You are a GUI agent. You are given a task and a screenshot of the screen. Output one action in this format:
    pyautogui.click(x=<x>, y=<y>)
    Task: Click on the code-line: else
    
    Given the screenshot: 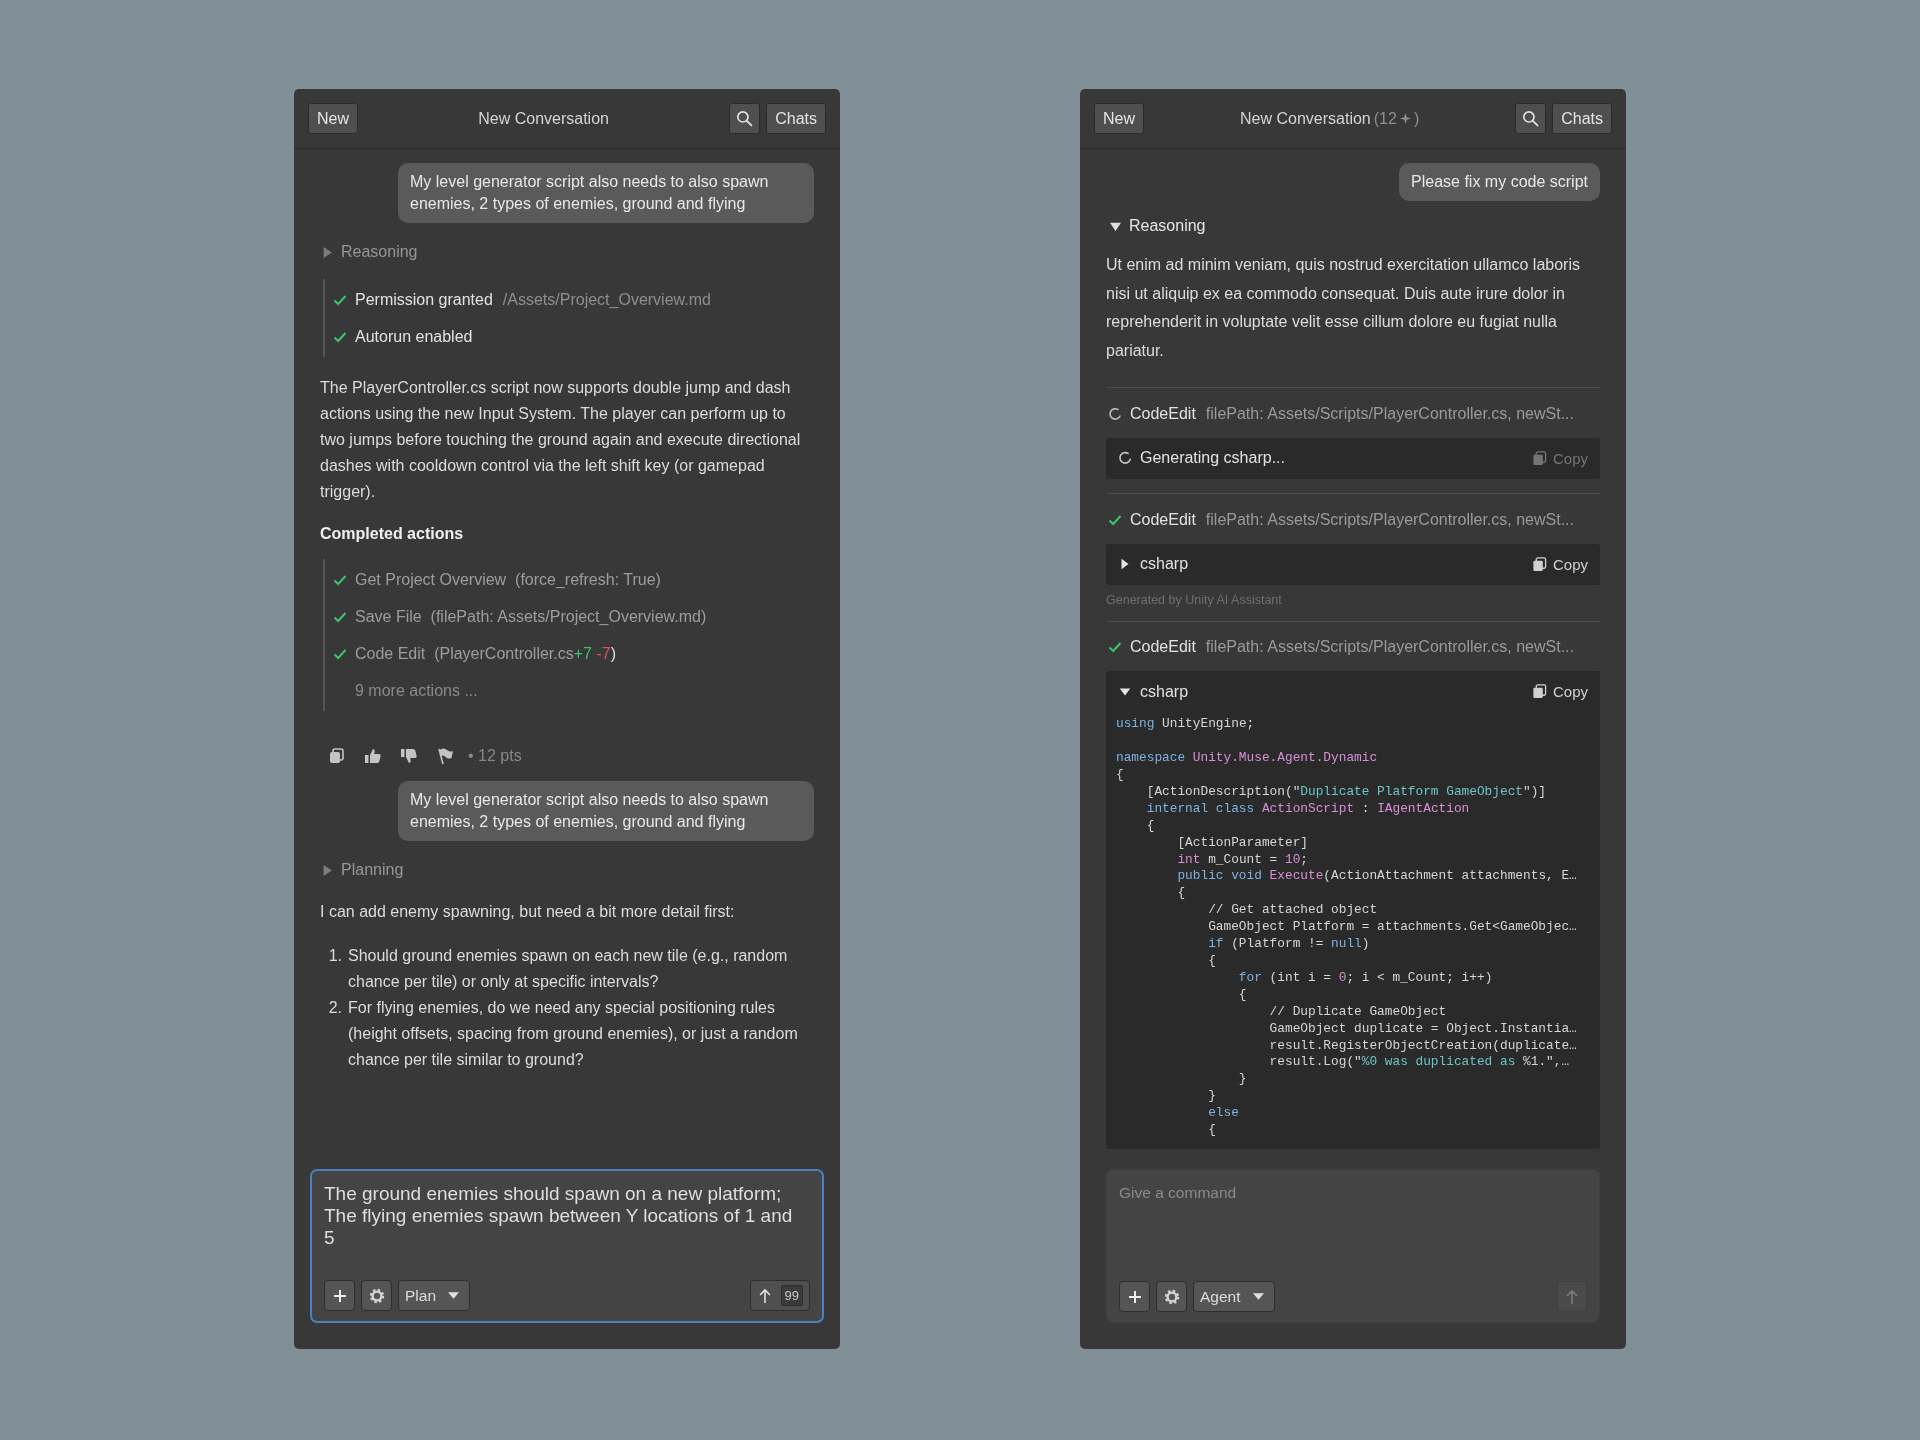 What is the action you would take?
    pyautogui.click(x=1223, y=1114)
    